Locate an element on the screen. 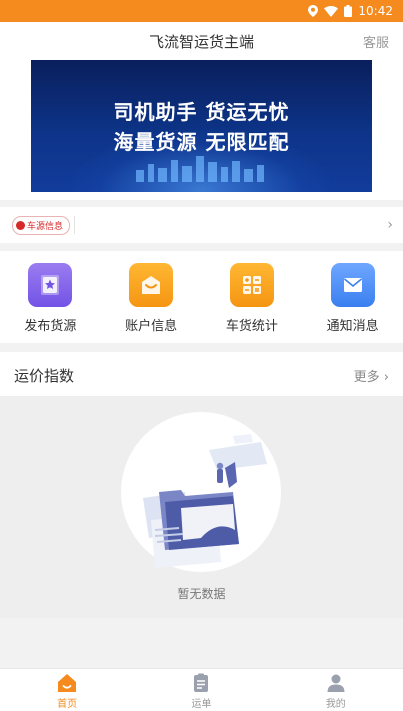 Image resolution: width=403 pixels, height=711 pixels. tab-home: 首页 is located at coordinates (67, 690).